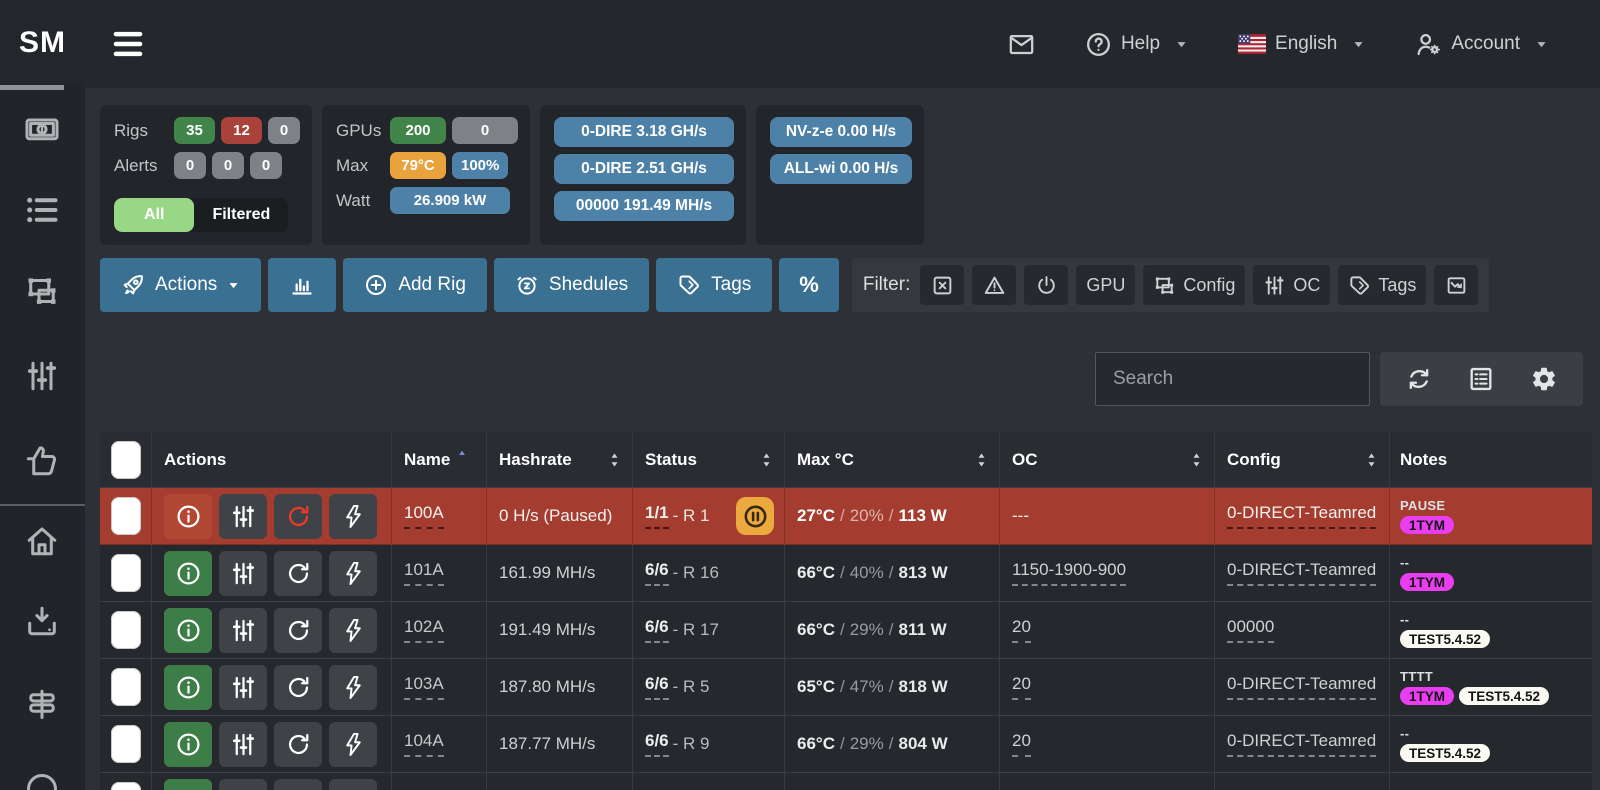  Describe the element at coordinates (942, 285) in the screenshot. I see `filter-clear-button` at that location.